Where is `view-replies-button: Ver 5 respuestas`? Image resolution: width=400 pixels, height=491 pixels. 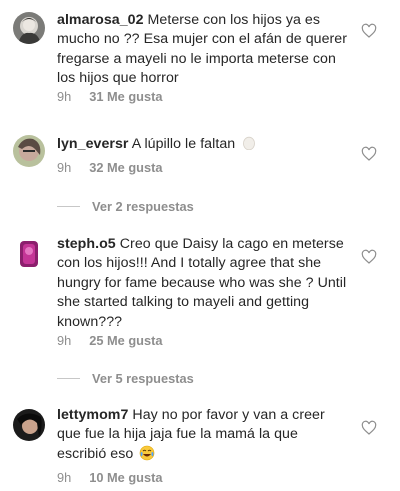 view-replies-button: Ver 5 respuestas is located at coordinates (125, 378).